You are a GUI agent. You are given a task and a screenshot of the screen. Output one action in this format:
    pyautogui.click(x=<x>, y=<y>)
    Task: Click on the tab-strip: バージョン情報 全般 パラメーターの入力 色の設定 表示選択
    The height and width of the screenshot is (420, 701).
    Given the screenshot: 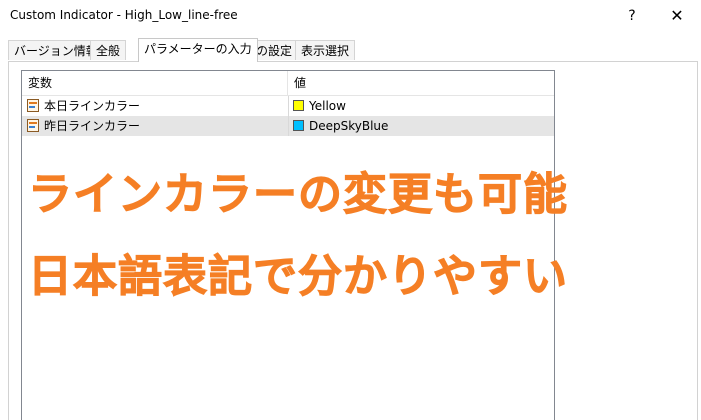 What is the action you would take?
    pyautogui.click(x=353, y=50)
    